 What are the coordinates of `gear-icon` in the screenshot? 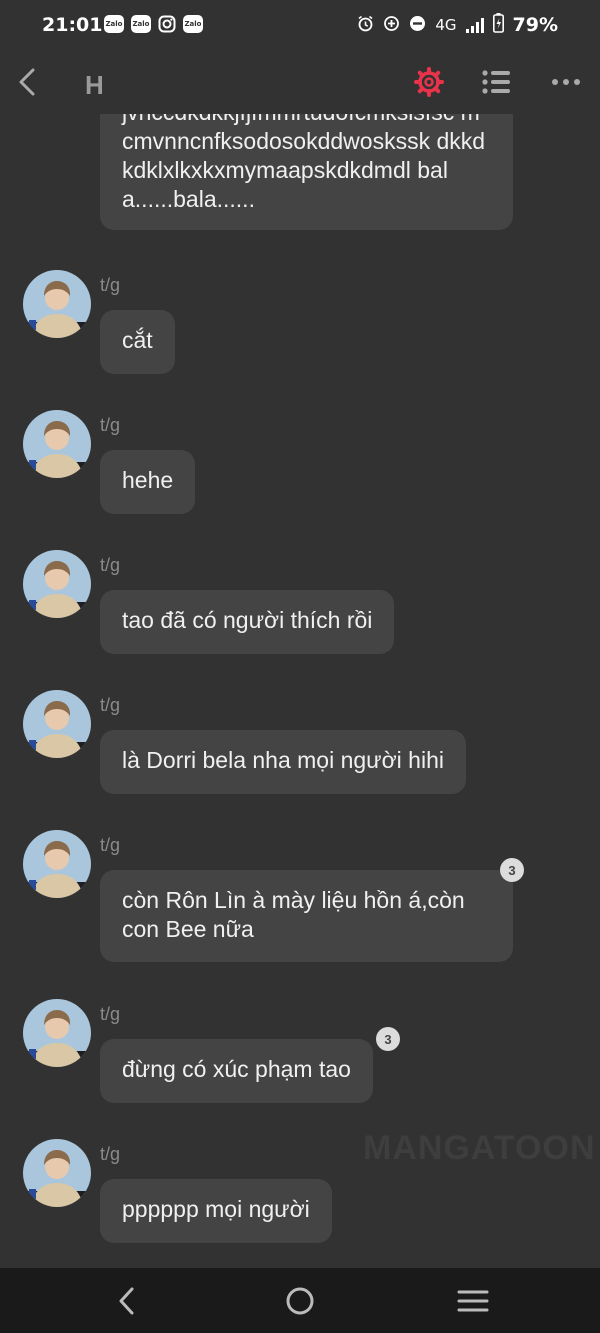 It's located at (429, 82).